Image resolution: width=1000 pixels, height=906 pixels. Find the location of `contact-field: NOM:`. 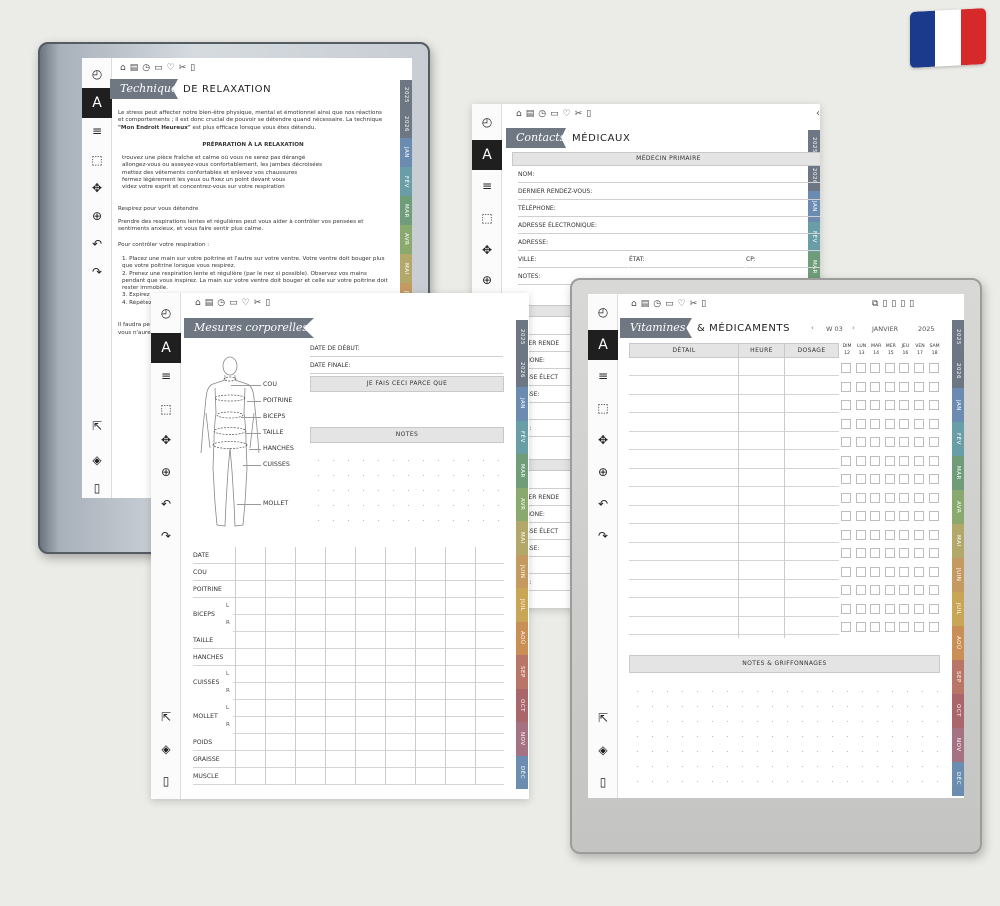

contact-field: NOM: is located at coordinates (669, 177).